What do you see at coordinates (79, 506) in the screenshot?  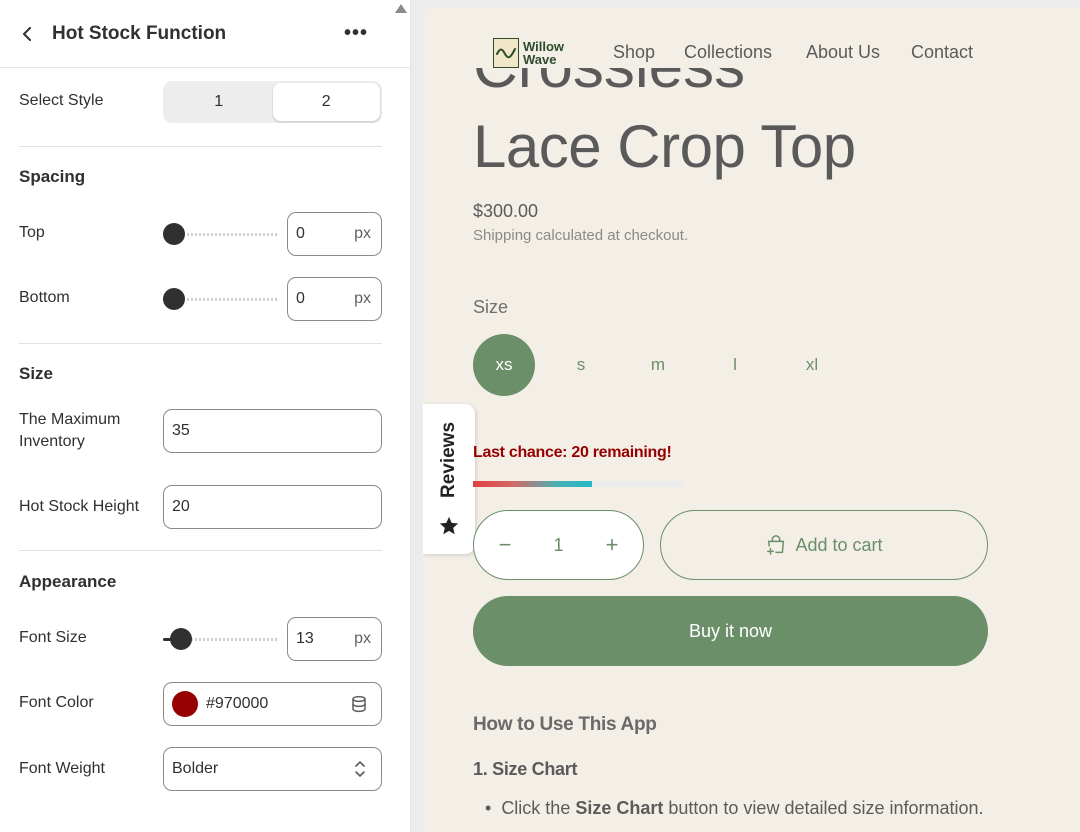 I see `hot-stock-height-label: Hot Stock Height` at bounding box center [79, 506].